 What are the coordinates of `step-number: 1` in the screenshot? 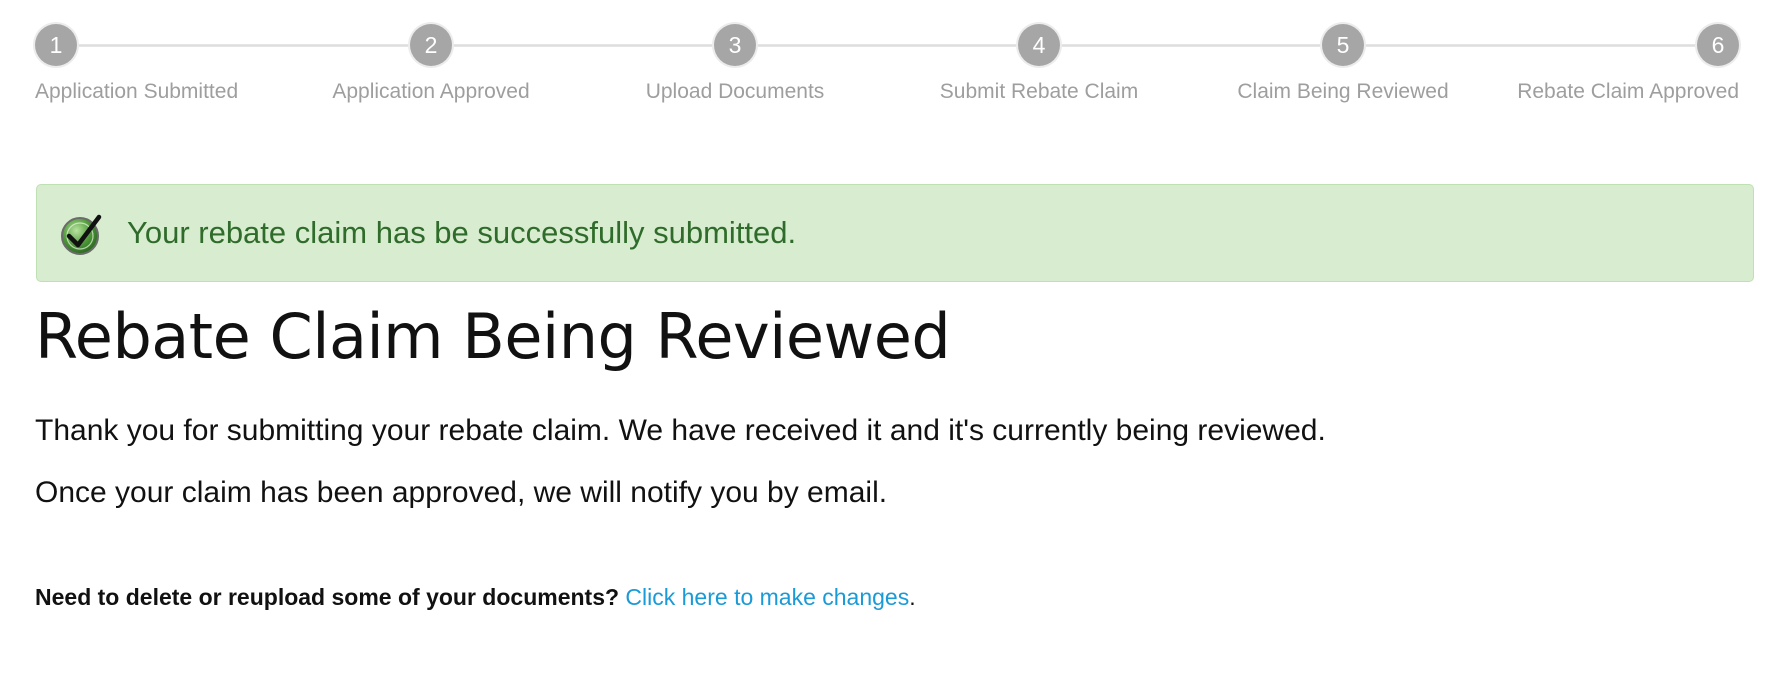 It's located at (56, 45).